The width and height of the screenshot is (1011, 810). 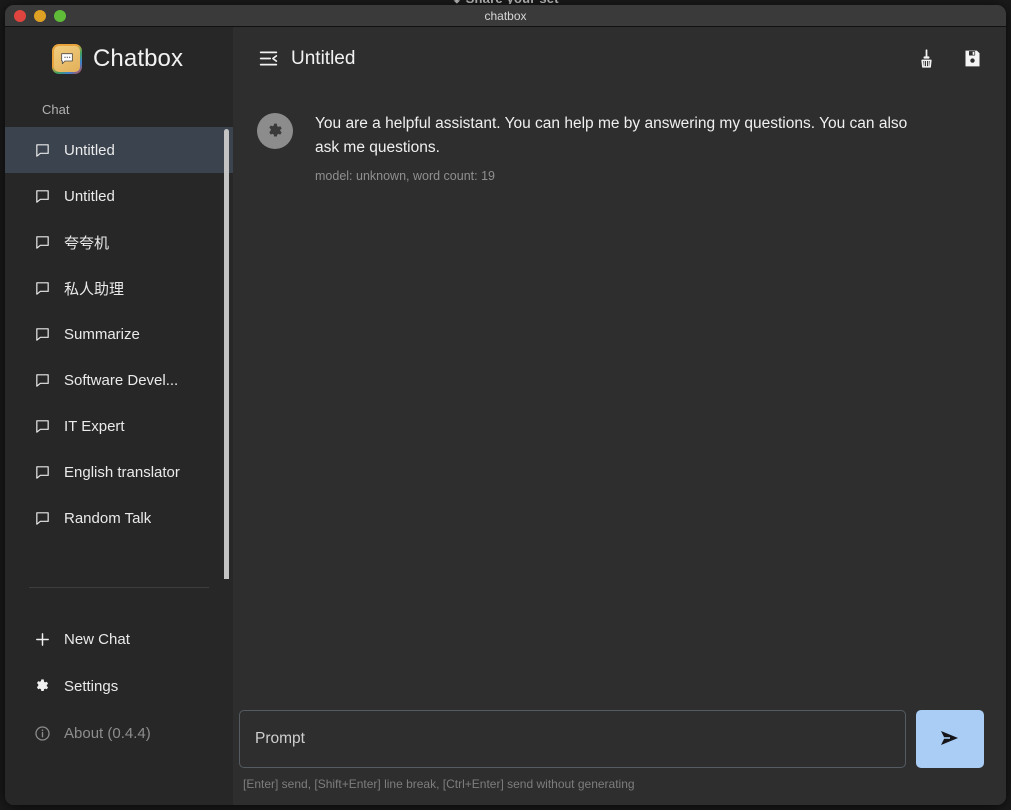 What do you see at coordinates (119, 242) in the screenshot?
I see `sidebar-item-kuakuaji: 夸夸机` at bounding box center [119, 242].